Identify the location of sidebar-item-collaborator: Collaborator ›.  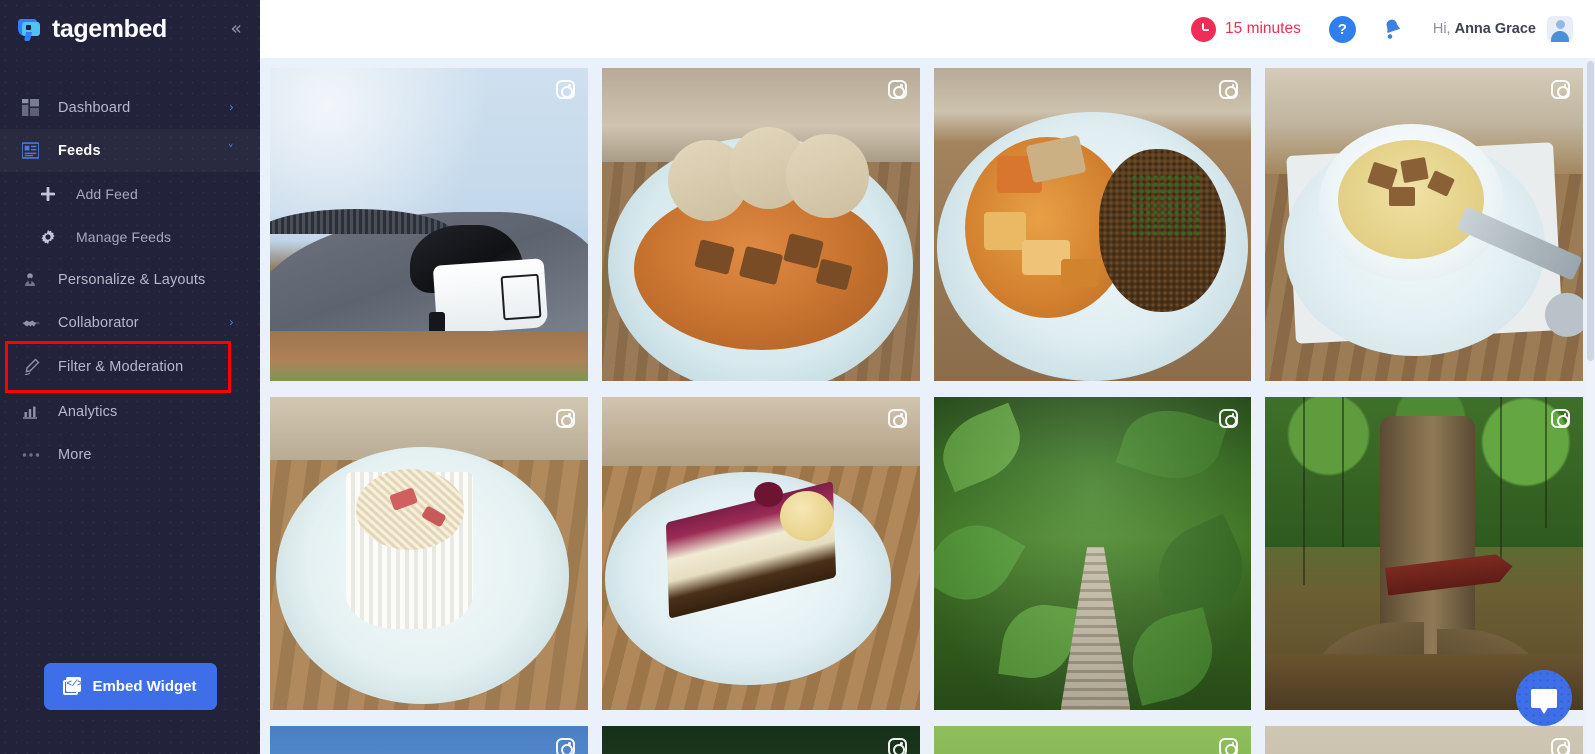
(130, 322).